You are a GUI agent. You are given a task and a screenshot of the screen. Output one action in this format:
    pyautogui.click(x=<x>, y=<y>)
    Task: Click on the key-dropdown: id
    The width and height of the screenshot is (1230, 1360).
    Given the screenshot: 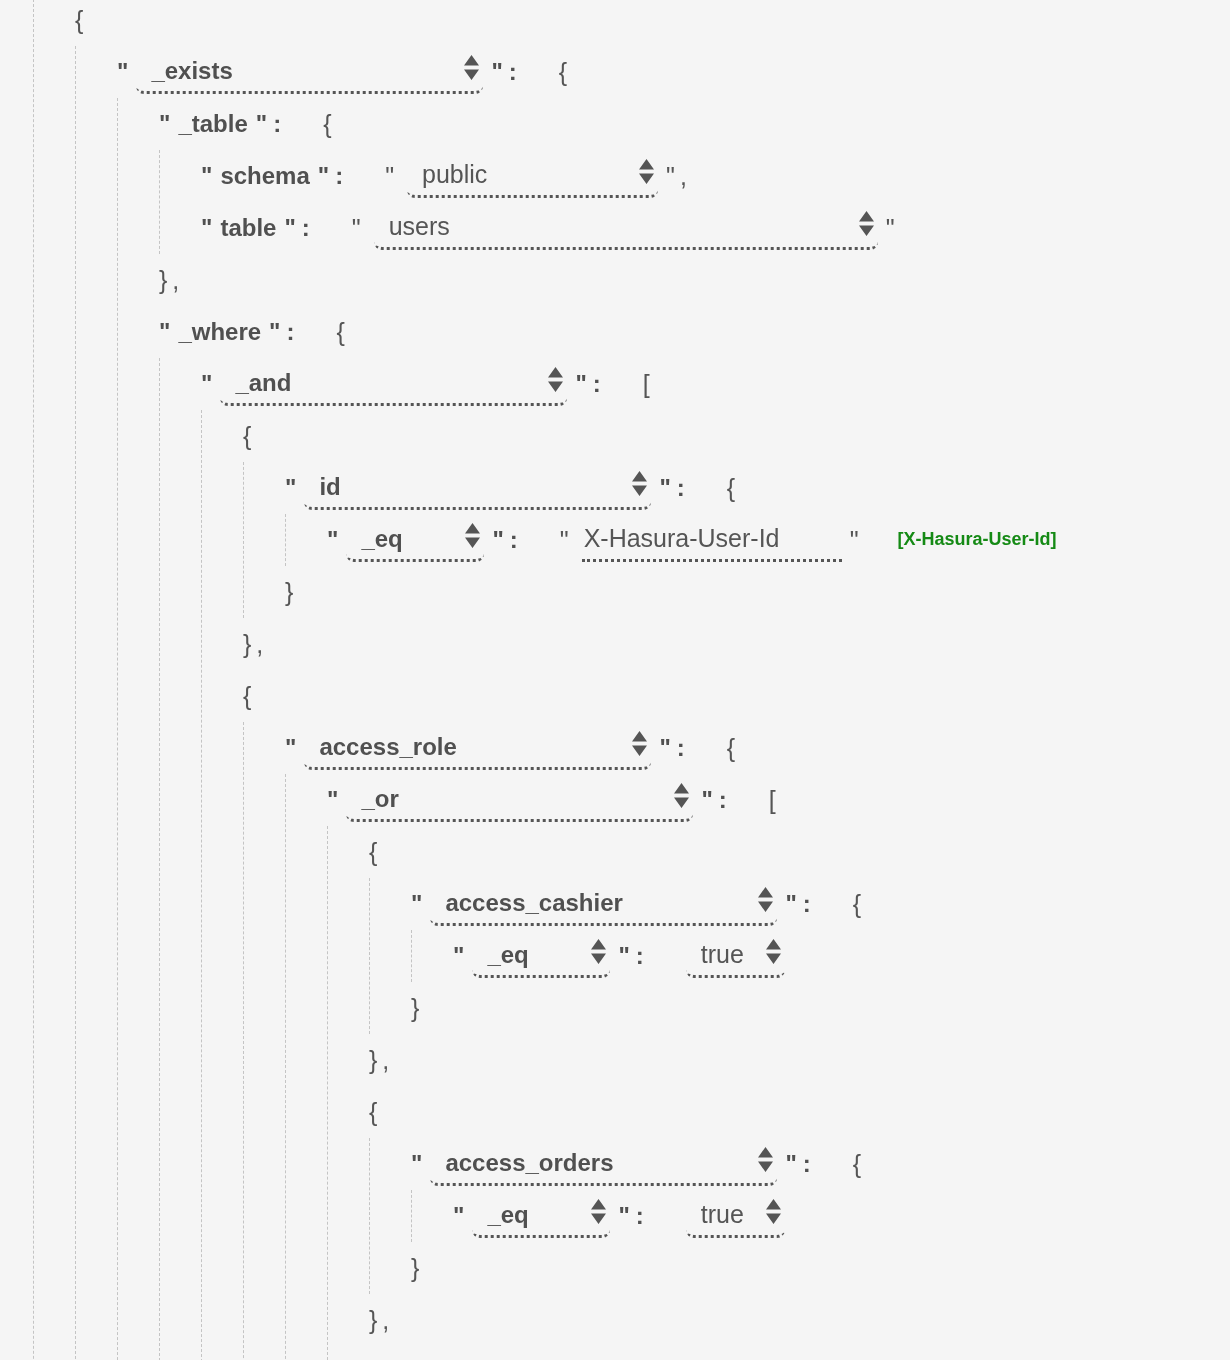 What is the action you would take?
    pyautogui.click(x=478, y=488)
    